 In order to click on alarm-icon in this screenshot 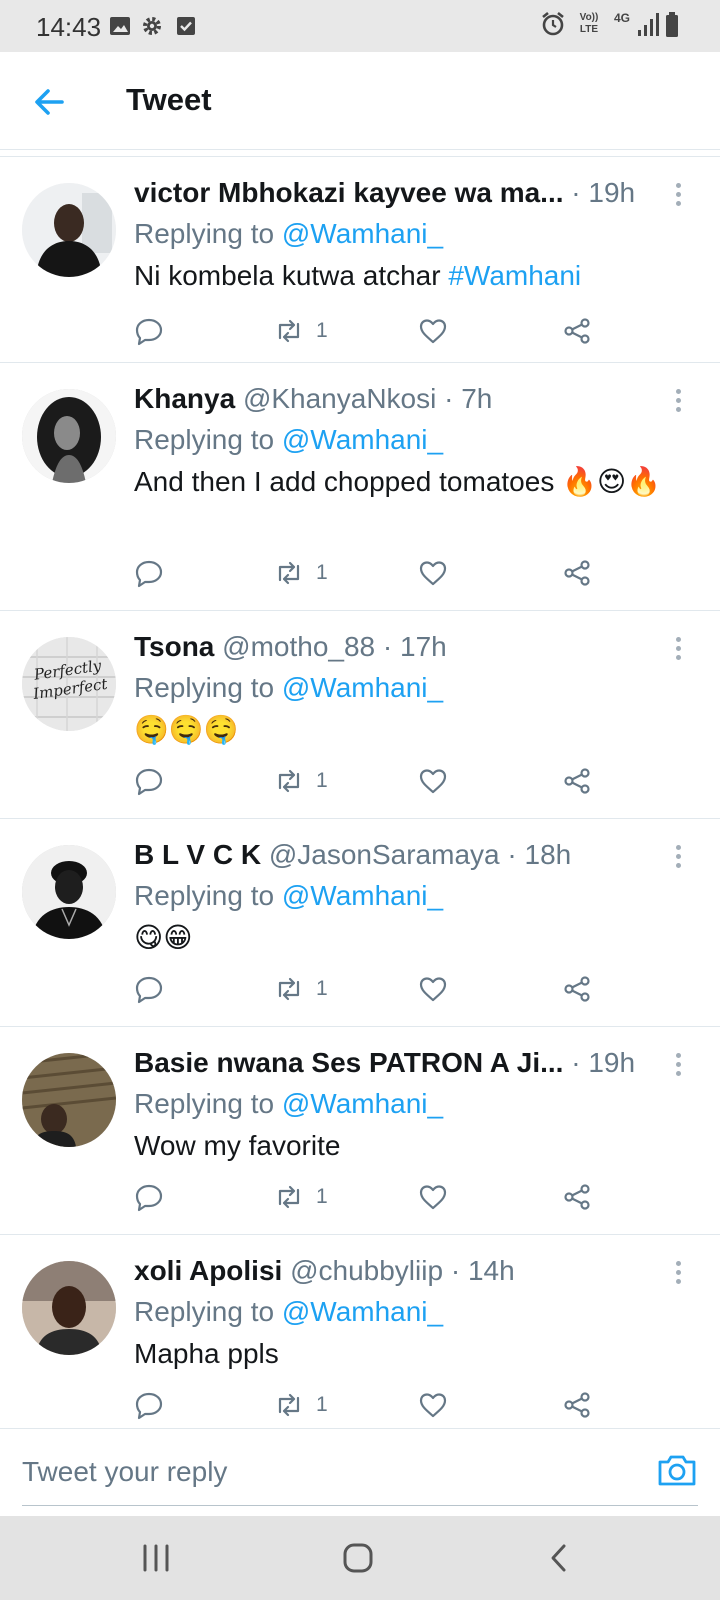, I will do `click(553, 23)`.